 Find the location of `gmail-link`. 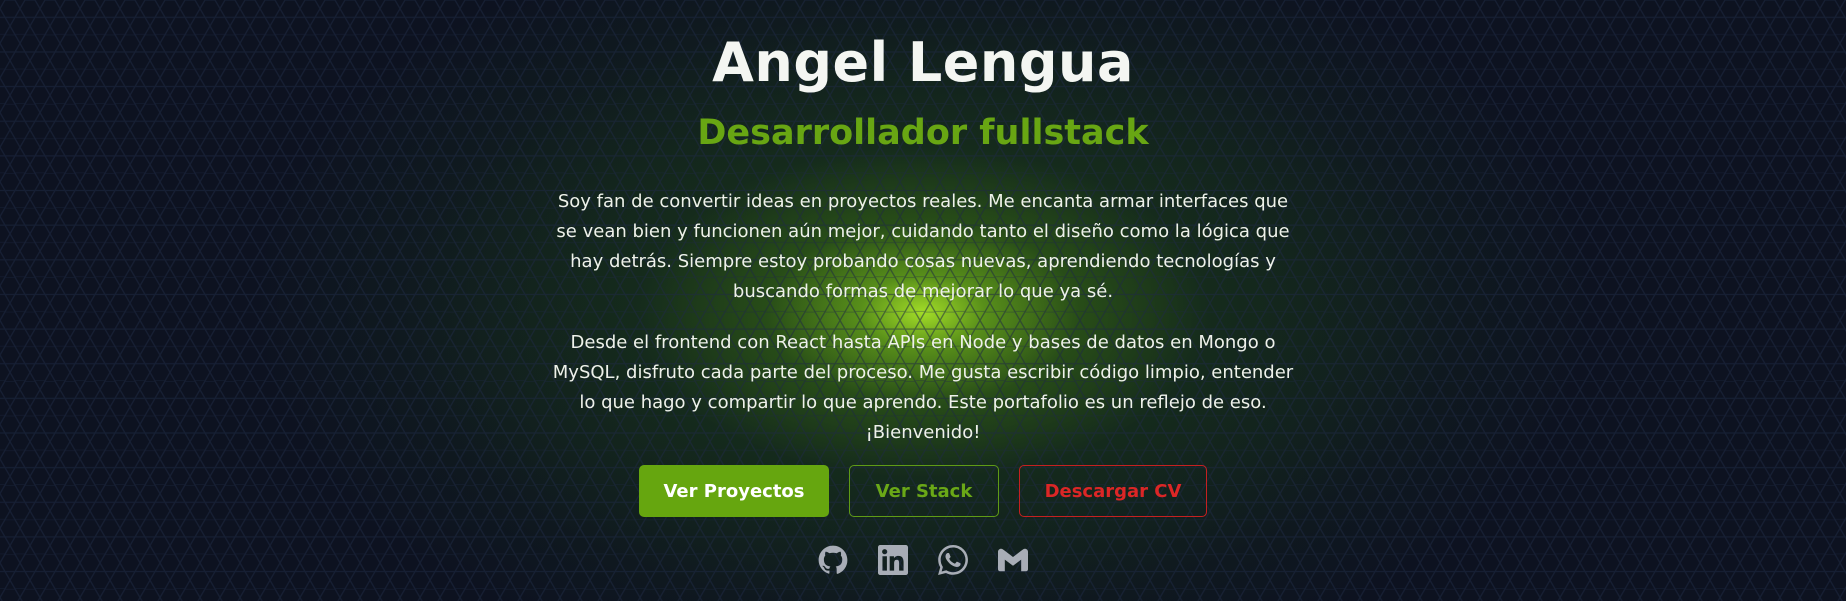

gmail-link is located at coordinates (1013, 560).